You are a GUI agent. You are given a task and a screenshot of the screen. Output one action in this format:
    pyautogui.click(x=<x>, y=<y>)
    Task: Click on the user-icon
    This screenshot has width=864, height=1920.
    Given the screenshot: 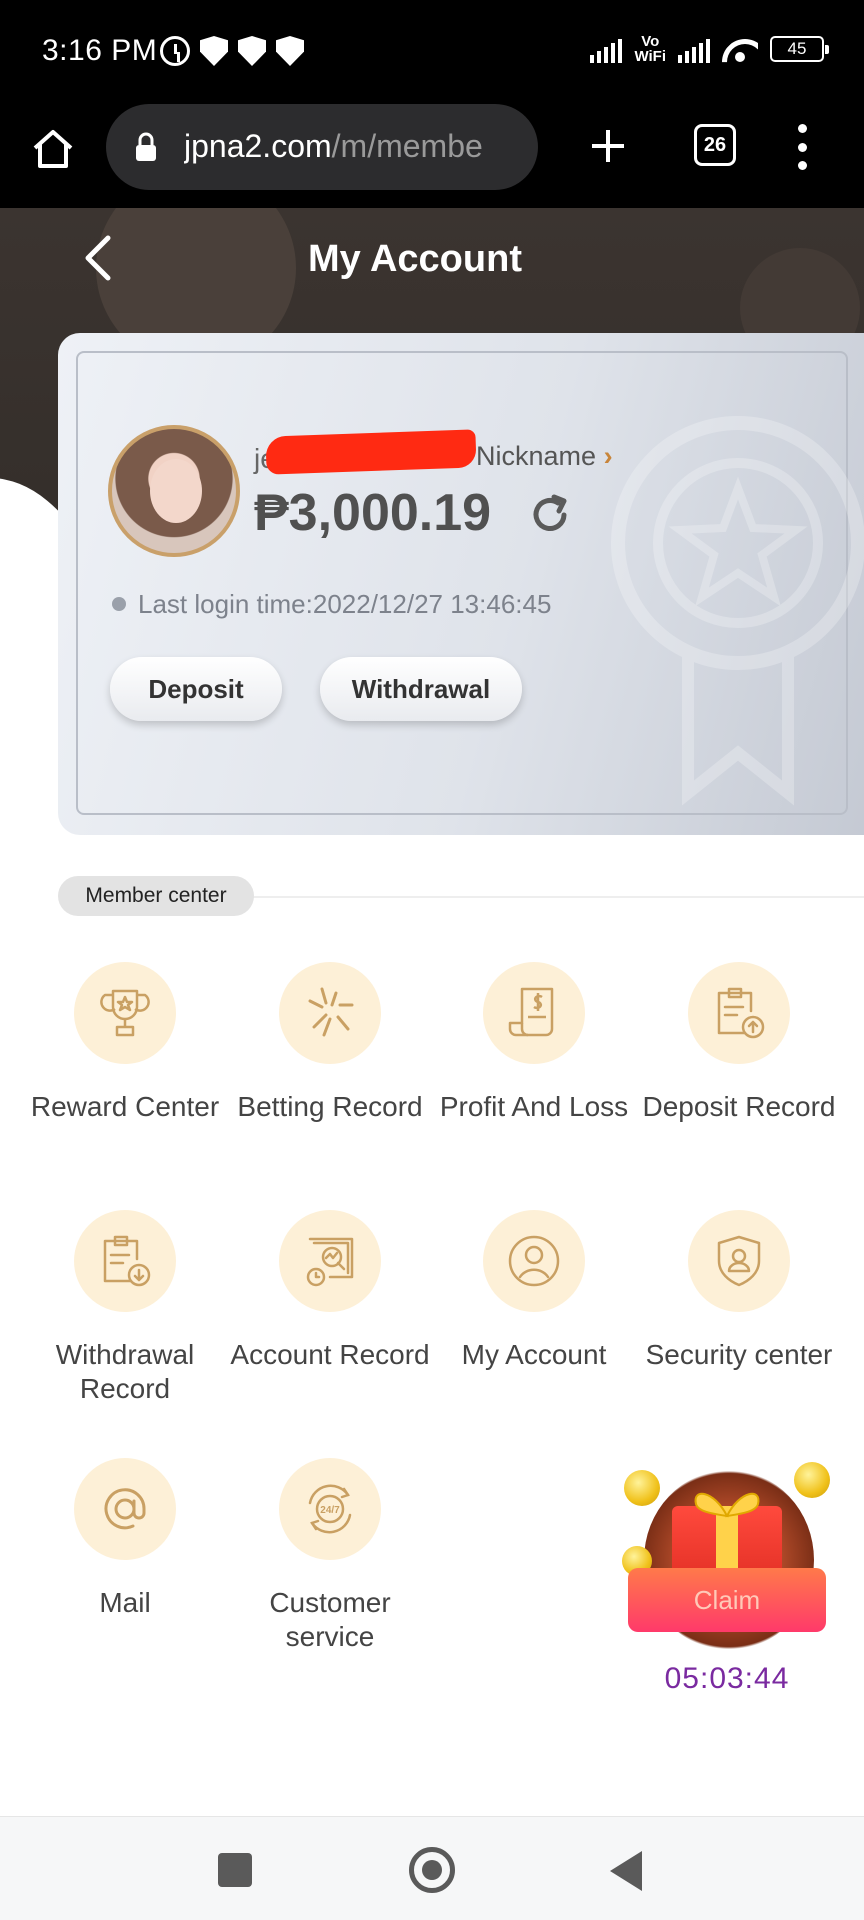 What is the action you would take?
    pyautogui.click(x=534, y=1261)
    